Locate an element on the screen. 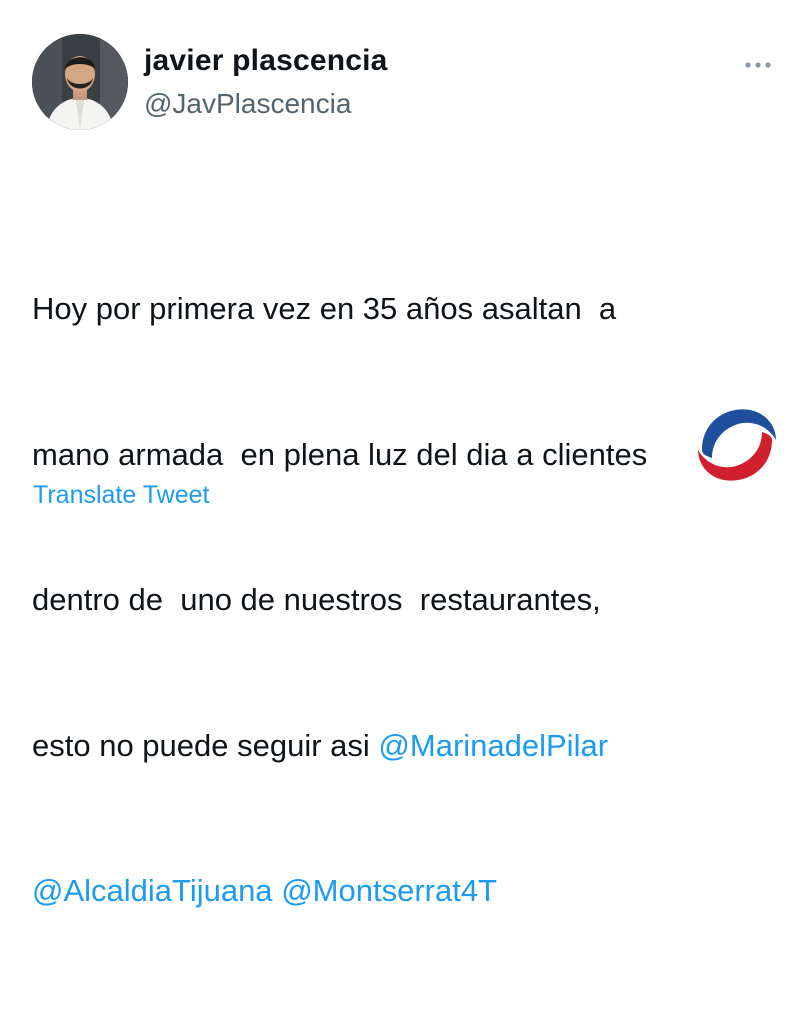 This screenshot has width=800, height=1013. tweet-text-line: esto no puede seguir asi @MarinadelPilar is located at coordinates (402, 746).